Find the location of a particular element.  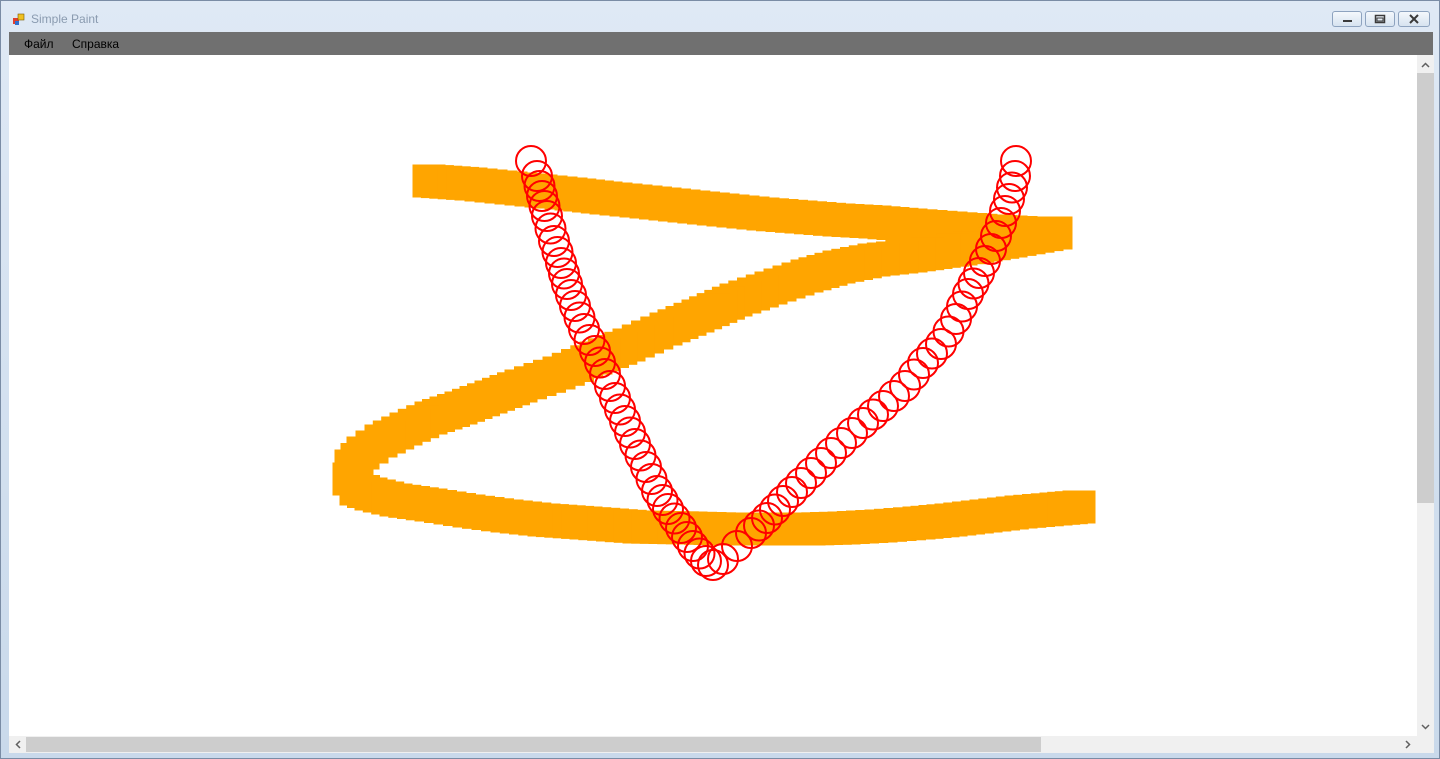

restore-icon is located at coordinates (1380, 19).